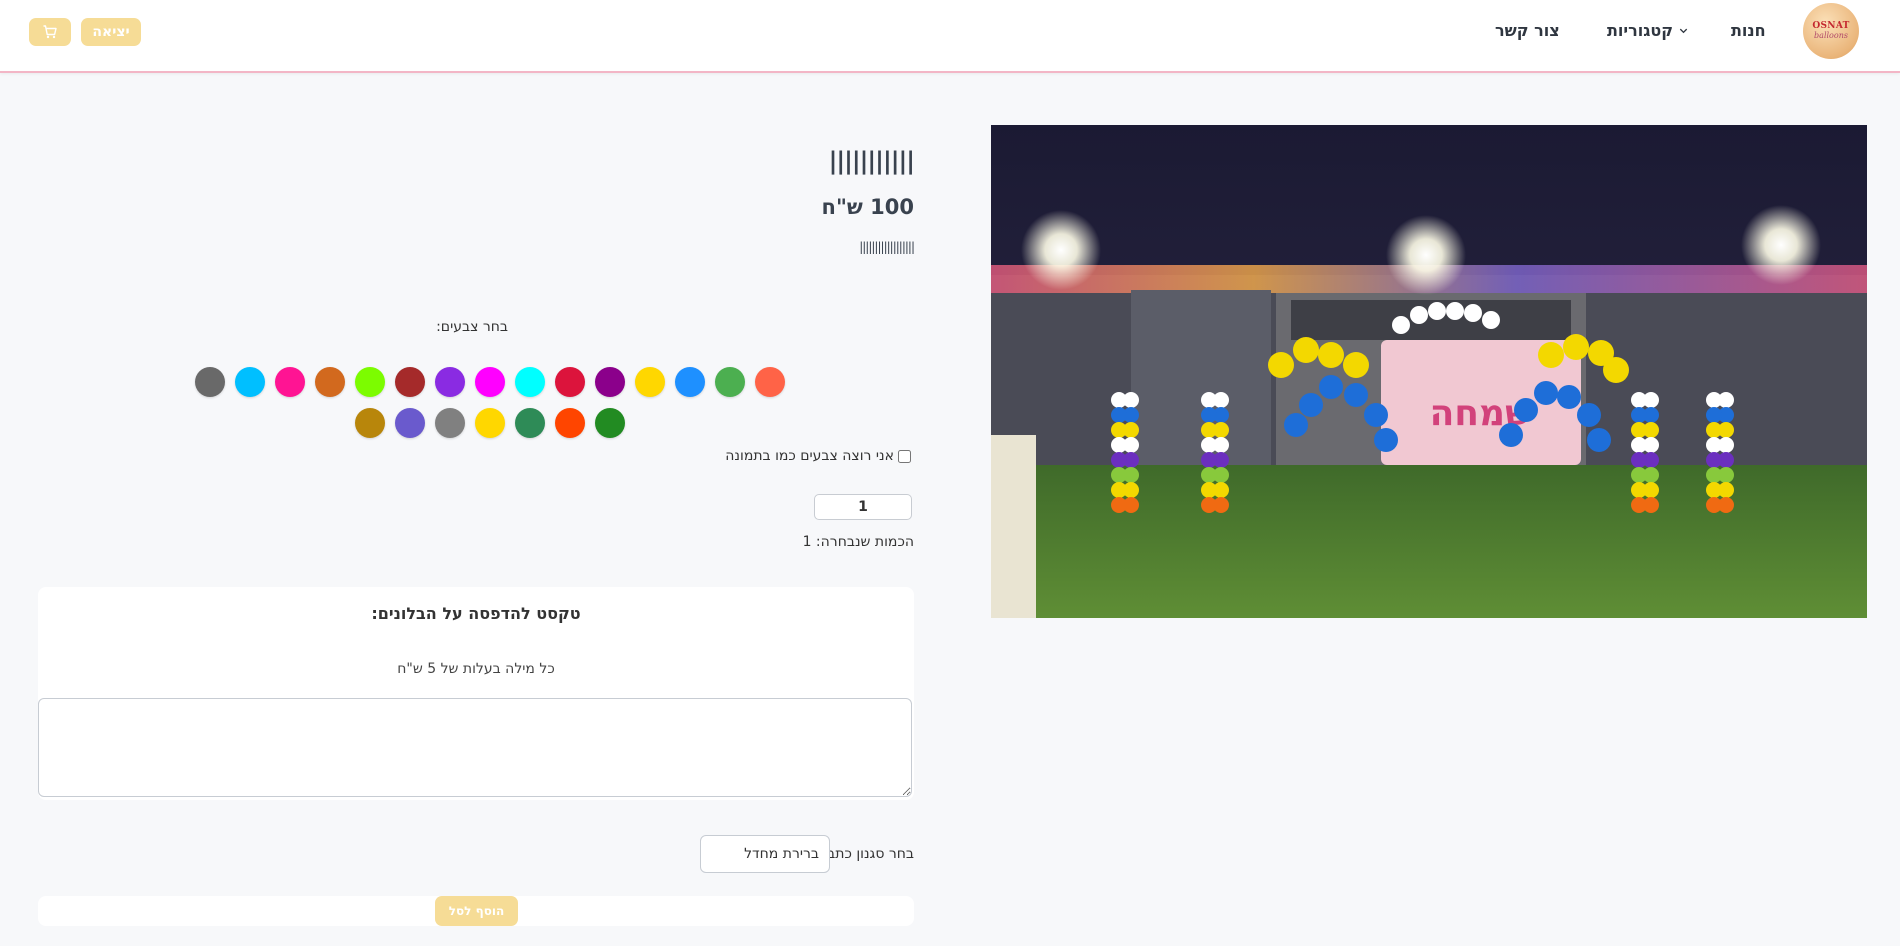  What do you see at coordinates (904, 456) in the screenshot?
I see `same-colors-checkbox` at bounding box center [904, 456].